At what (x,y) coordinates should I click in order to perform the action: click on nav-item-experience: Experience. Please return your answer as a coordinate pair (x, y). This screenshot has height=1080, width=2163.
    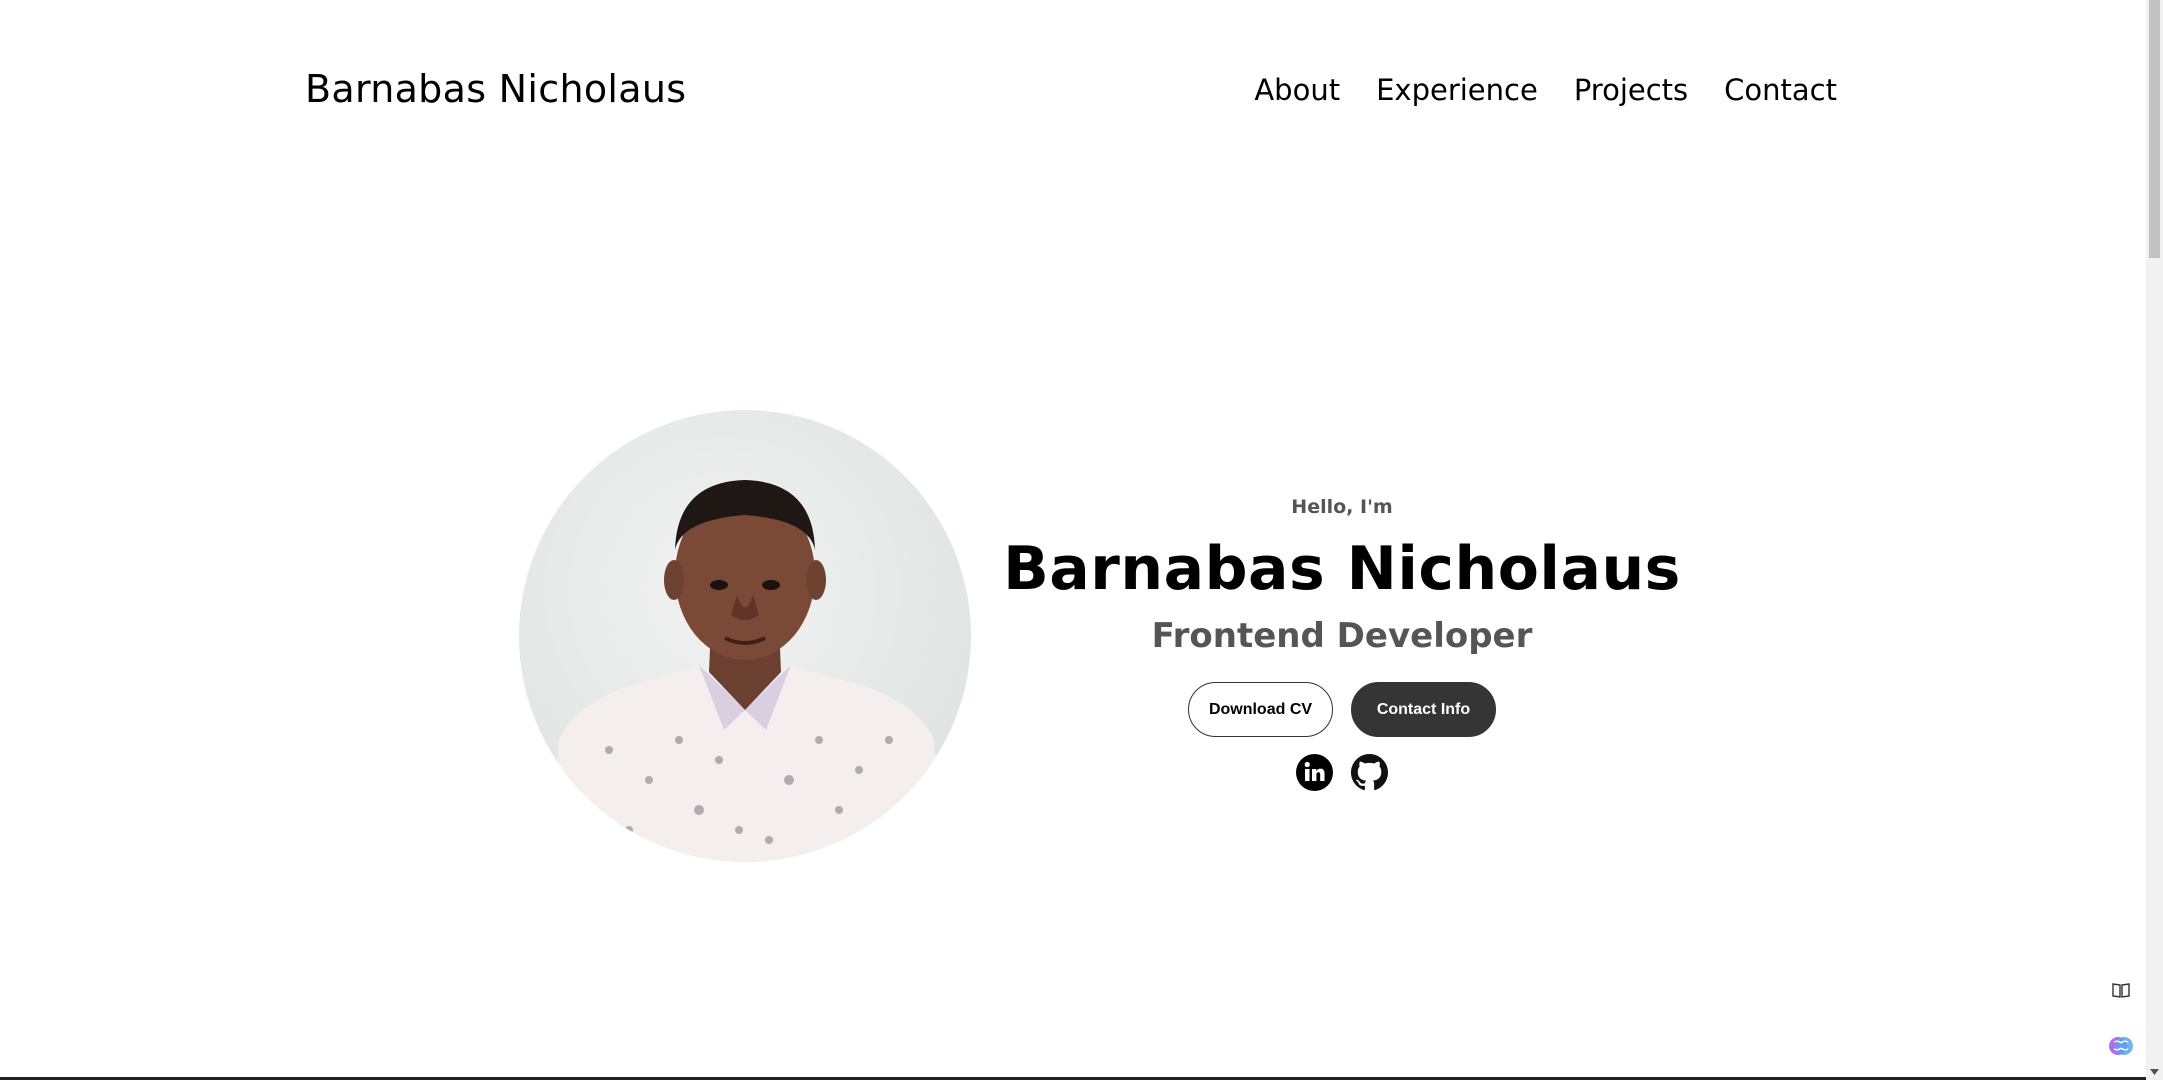
    Looking at the image, I should click on (1457, 90).